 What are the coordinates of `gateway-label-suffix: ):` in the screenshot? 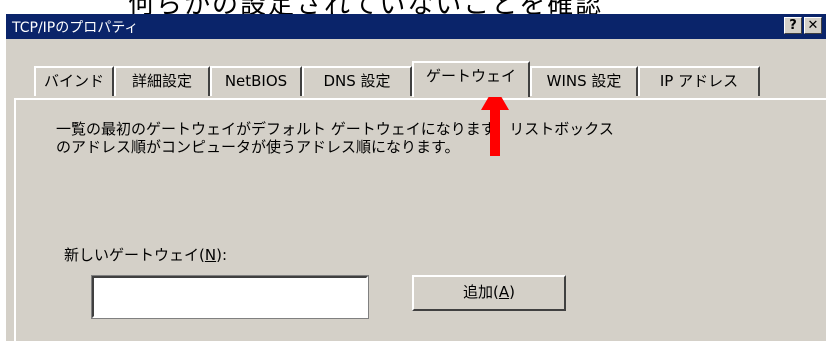 It's located at (221, 255).